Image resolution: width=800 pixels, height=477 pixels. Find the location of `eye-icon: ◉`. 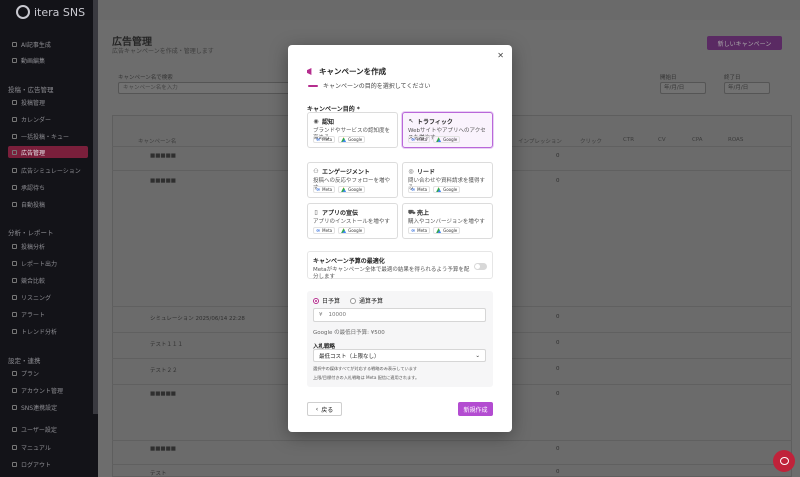

eye-icon: ◉ is located at coordinates (316, 121).